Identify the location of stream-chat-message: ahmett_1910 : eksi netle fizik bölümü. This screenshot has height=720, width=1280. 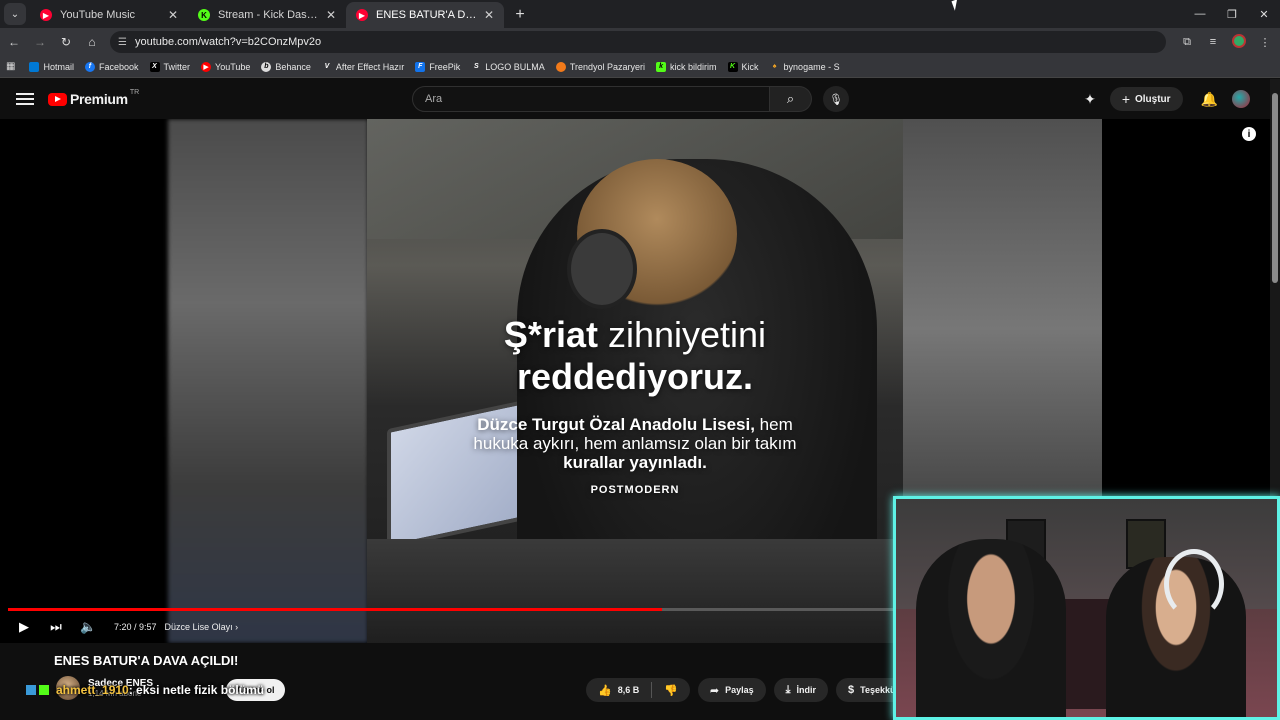
(145, 690).